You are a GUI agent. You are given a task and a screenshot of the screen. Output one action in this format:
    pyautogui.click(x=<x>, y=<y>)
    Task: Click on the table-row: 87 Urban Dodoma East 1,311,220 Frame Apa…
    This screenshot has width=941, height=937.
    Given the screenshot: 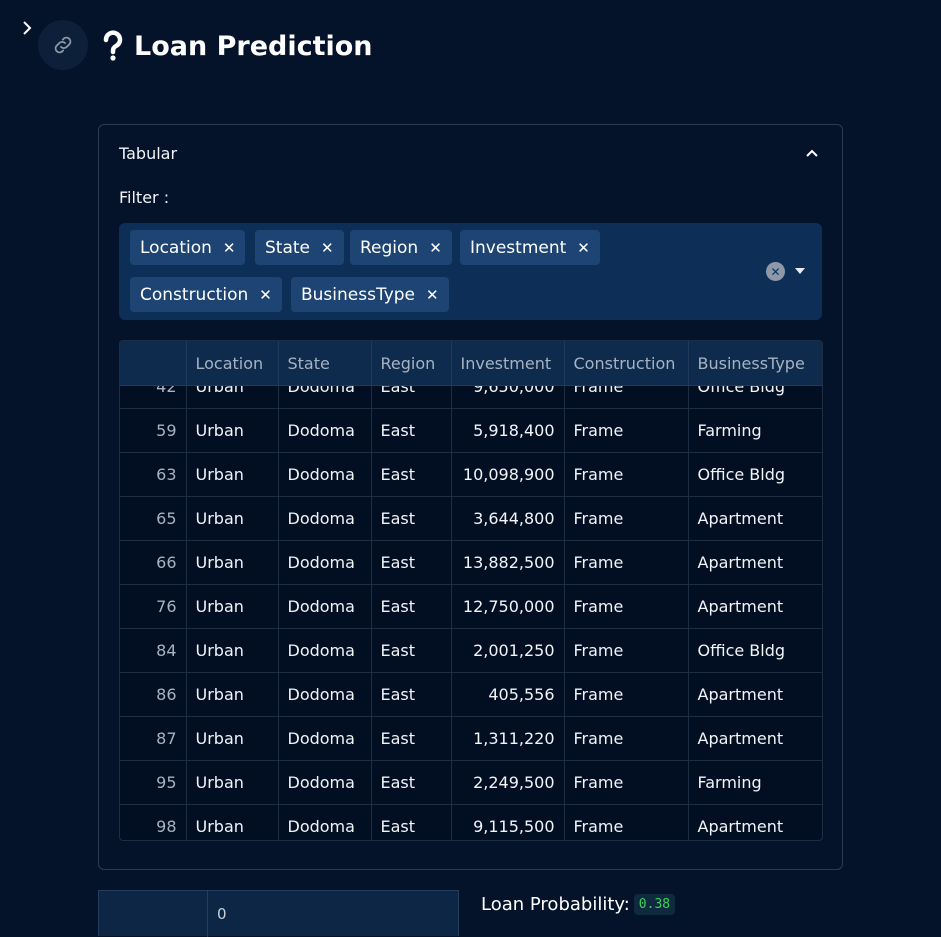 What is the action you would take?
    pyautogui.click(x=471, y=738)
    